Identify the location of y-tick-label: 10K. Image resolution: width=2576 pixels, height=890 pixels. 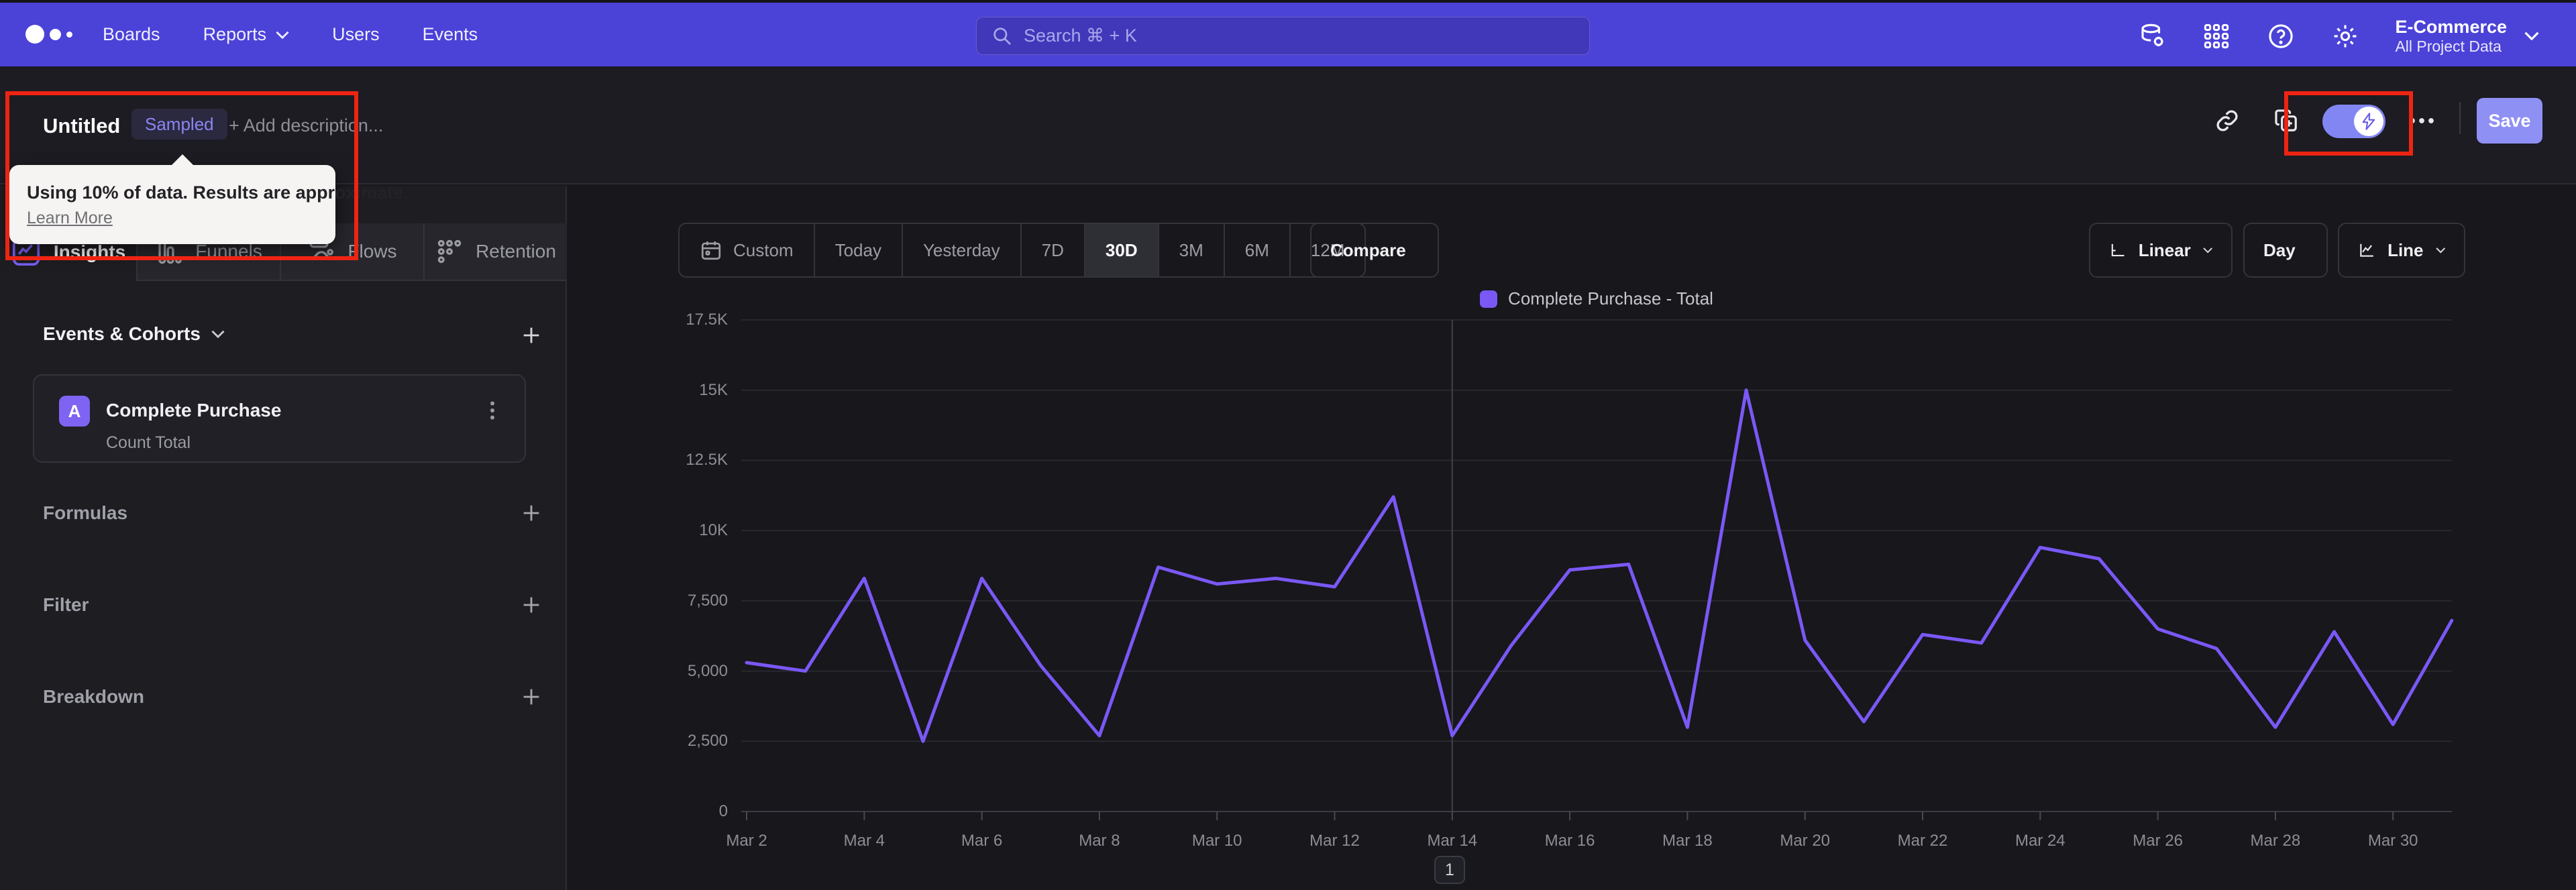
(713, 530).